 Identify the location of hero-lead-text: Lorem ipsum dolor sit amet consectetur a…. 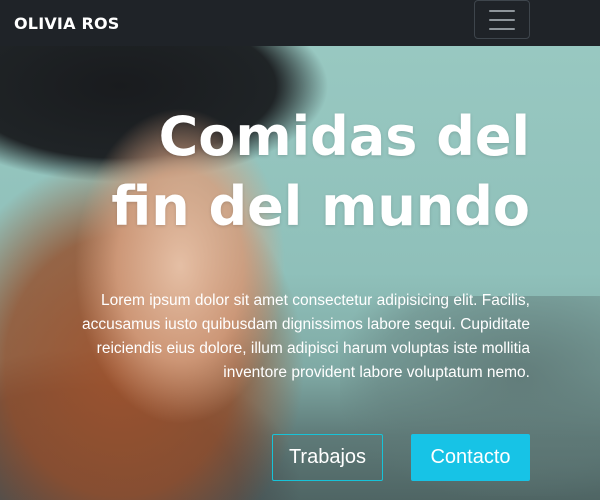
(305, 336).